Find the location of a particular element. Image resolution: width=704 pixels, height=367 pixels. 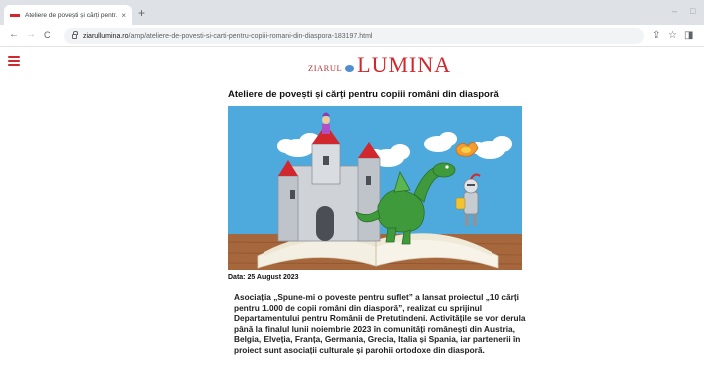

logo-big-text: LUMINA is located at coordinates (404, 64).